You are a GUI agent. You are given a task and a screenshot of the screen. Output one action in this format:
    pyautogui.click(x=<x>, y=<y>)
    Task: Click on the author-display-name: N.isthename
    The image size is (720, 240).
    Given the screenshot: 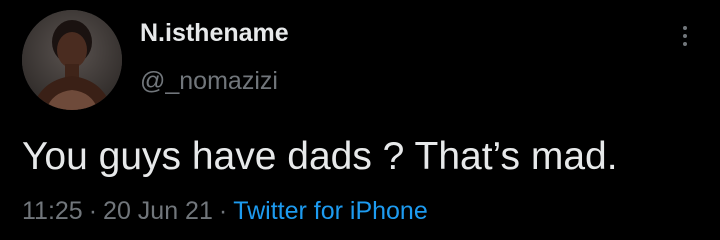 What is the action you would take?
    pyautogui.click(x=214, y=33)
    